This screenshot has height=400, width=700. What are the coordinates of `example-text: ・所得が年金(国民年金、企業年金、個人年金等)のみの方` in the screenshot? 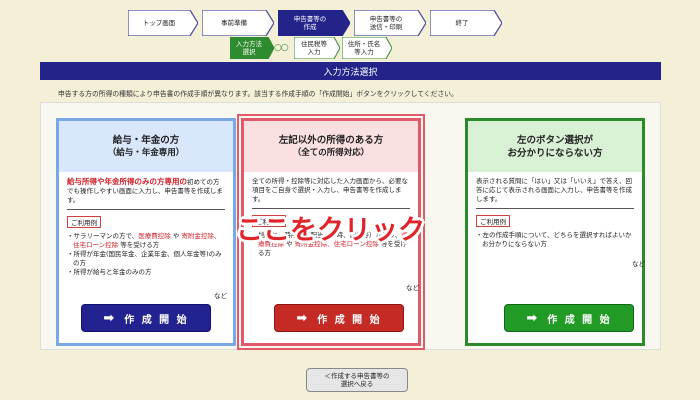 It's located at (144, 258).